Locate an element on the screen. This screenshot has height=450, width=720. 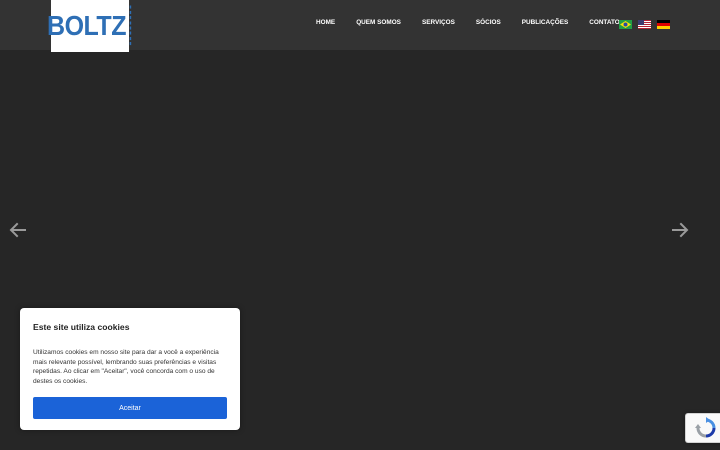
nav-item-publicacoes: PUBLICAÇÕES is located at coordinates (545, 22).